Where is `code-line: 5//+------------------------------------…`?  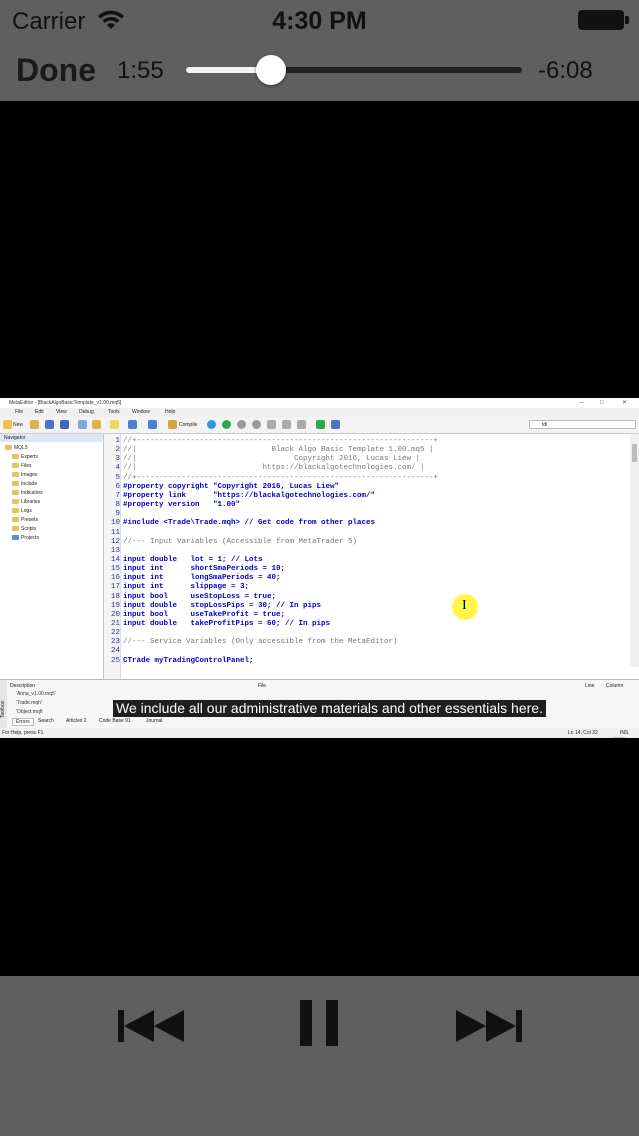
code-line: 5//+------------------------------------… is located at coordinates (271, 478).